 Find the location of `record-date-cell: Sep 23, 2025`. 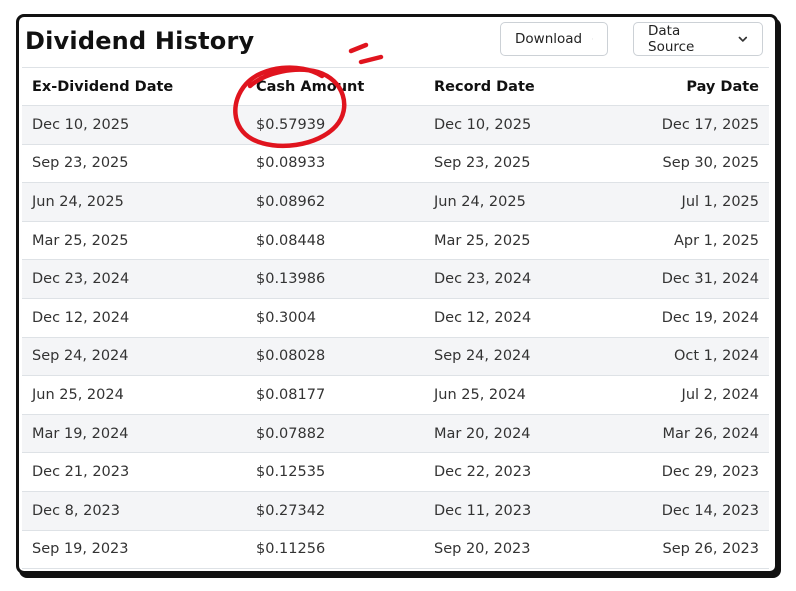

record-date-cell: Sep 23, 2025 is located at coordinates (515, 164).